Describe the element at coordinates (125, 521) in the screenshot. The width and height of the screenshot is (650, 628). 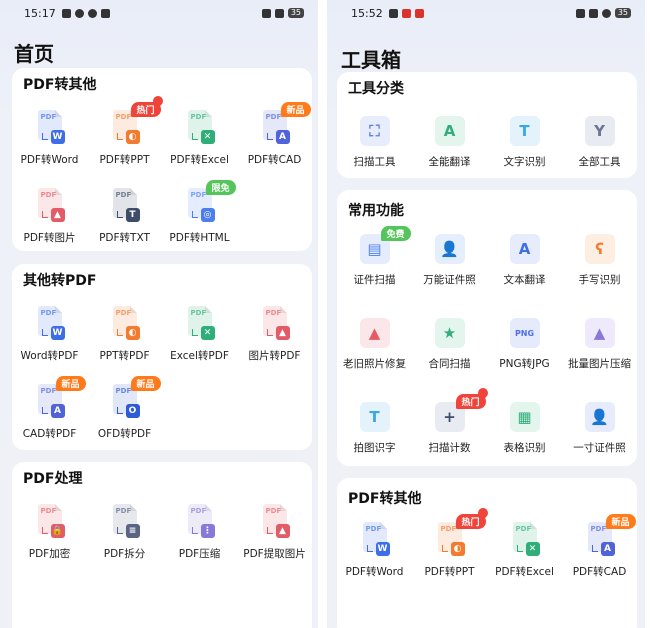
I see `pdf-file-icon: PDF ≡` at that location.